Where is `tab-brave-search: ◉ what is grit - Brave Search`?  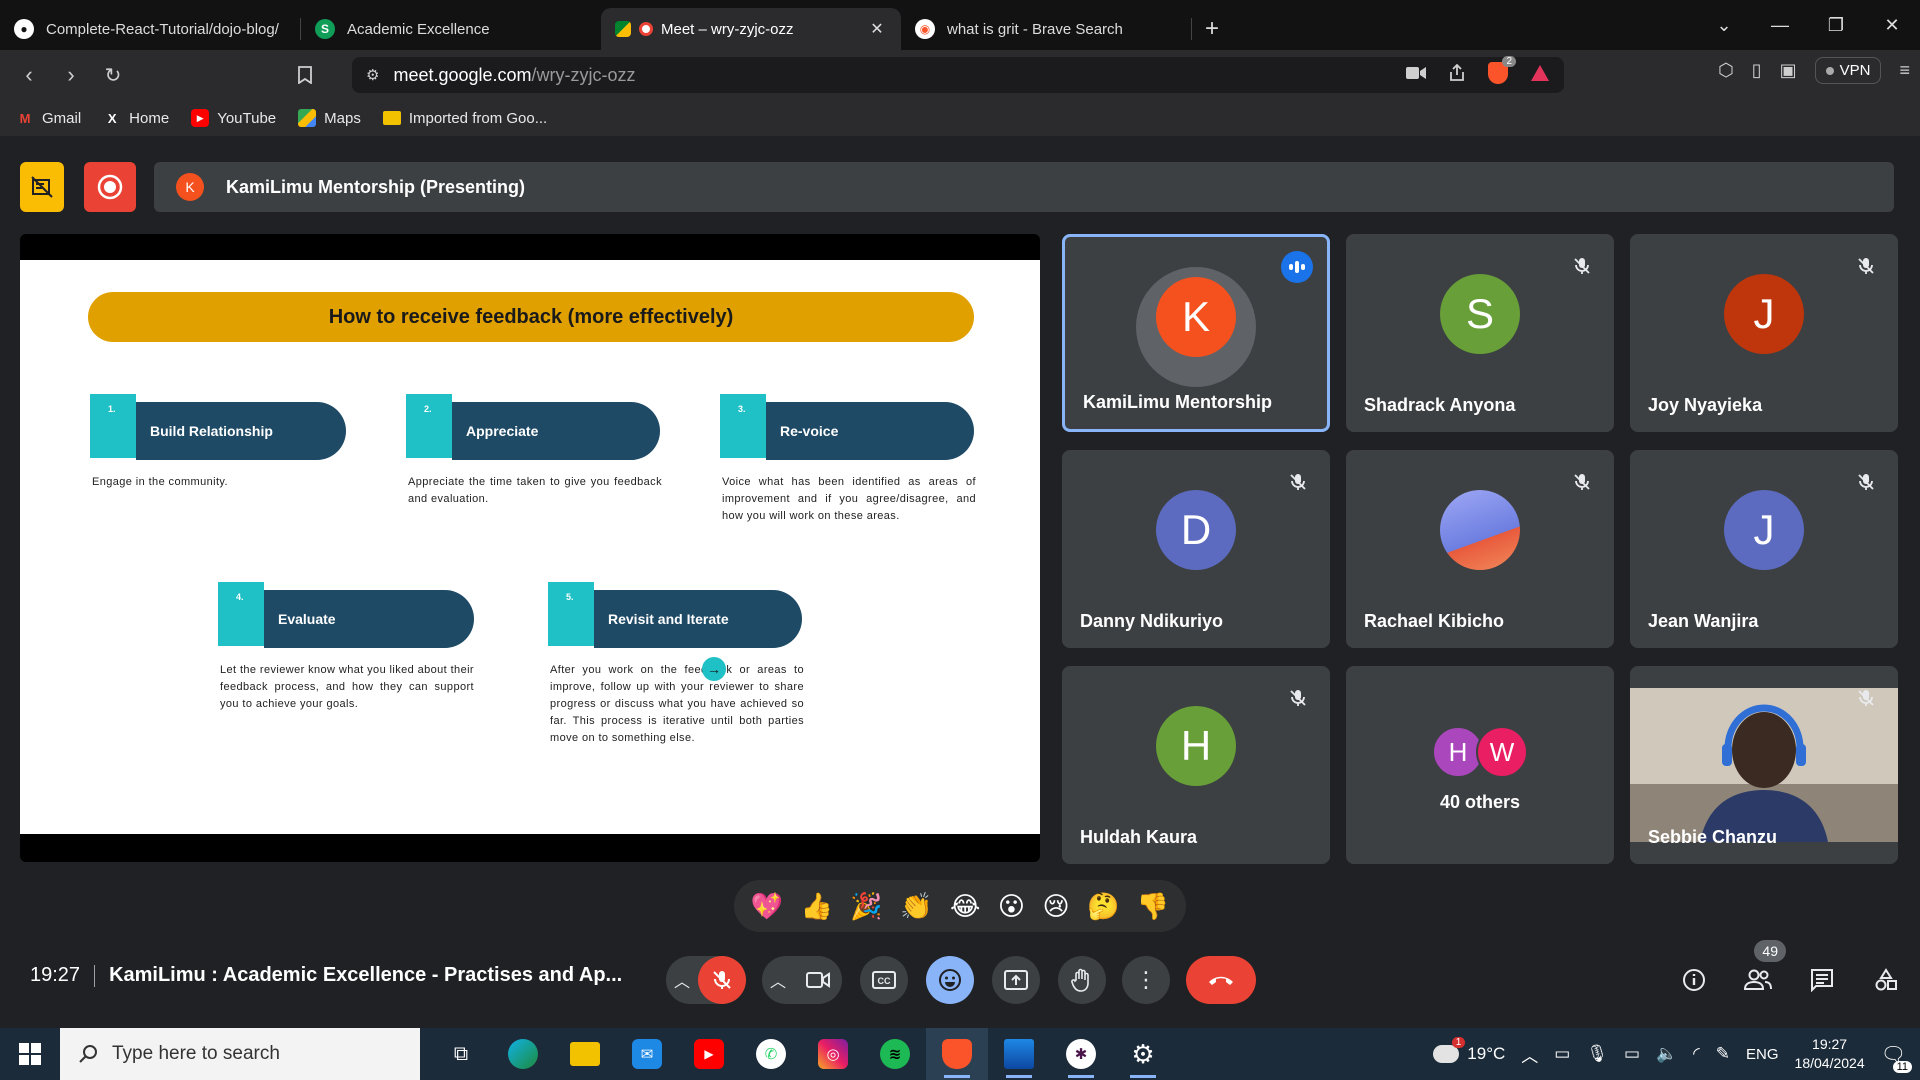
tab-brave-search: ◉ what is grit - Brave Search is located at coordinates (1046, 29).